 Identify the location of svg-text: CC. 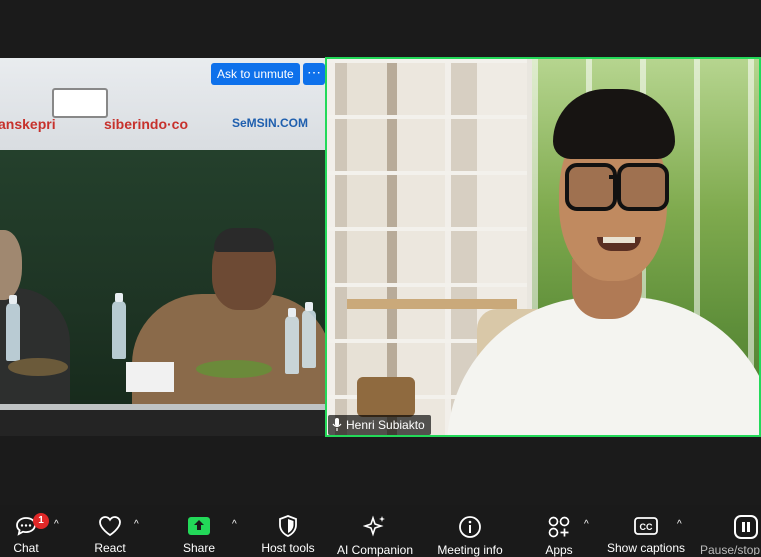
(646, 527).